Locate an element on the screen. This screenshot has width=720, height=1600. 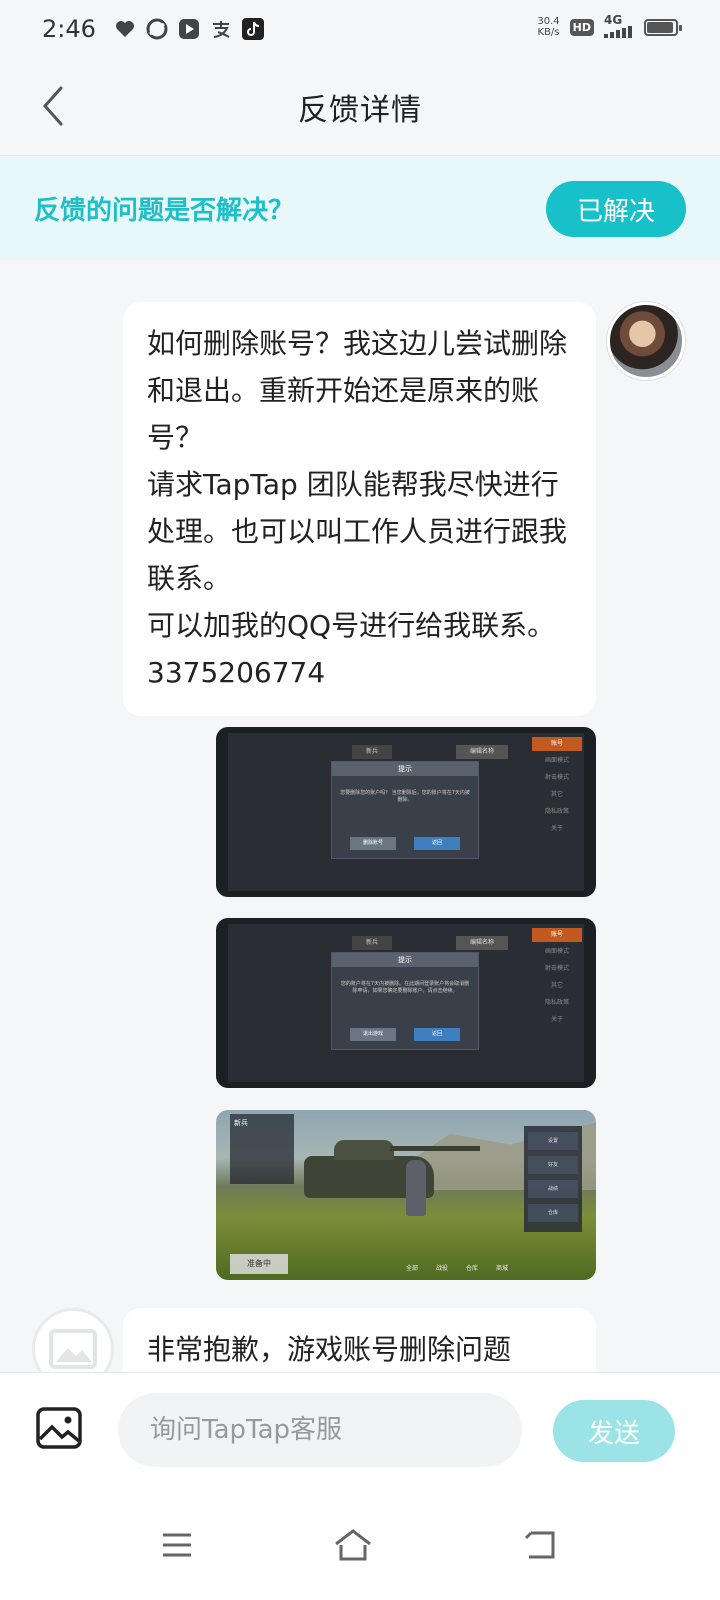
status-right: 30.4 KB/s HD 4G is located at coordinates (609, 27).